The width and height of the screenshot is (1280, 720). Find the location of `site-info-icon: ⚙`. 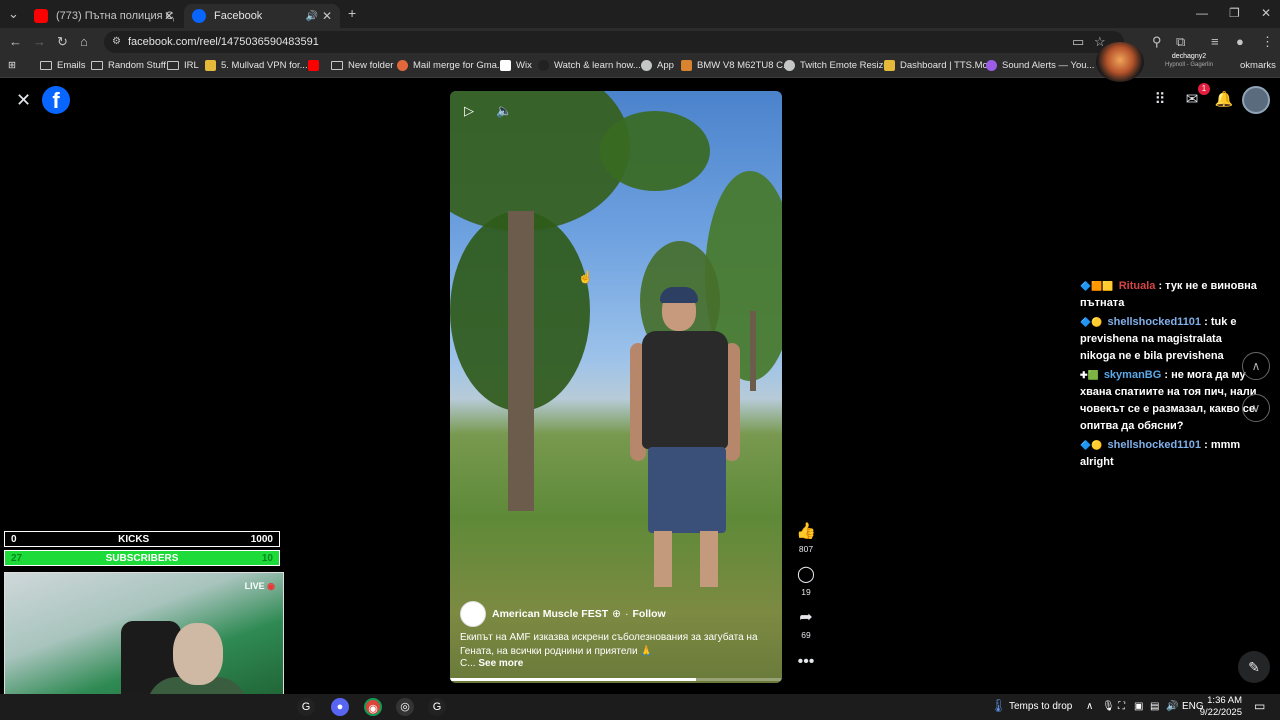

site-info-icon: ⚙ is located at coordinates (116, 42).